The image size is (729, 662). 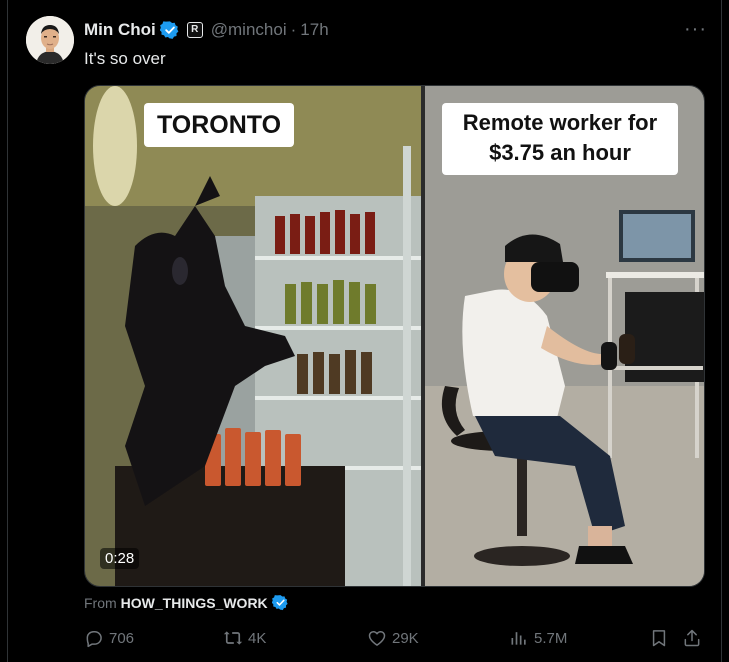 What do you see at coordinates (120, 558) in the screenshot?
I see `video-duration: 0:28` at bounding box center [120, 558].